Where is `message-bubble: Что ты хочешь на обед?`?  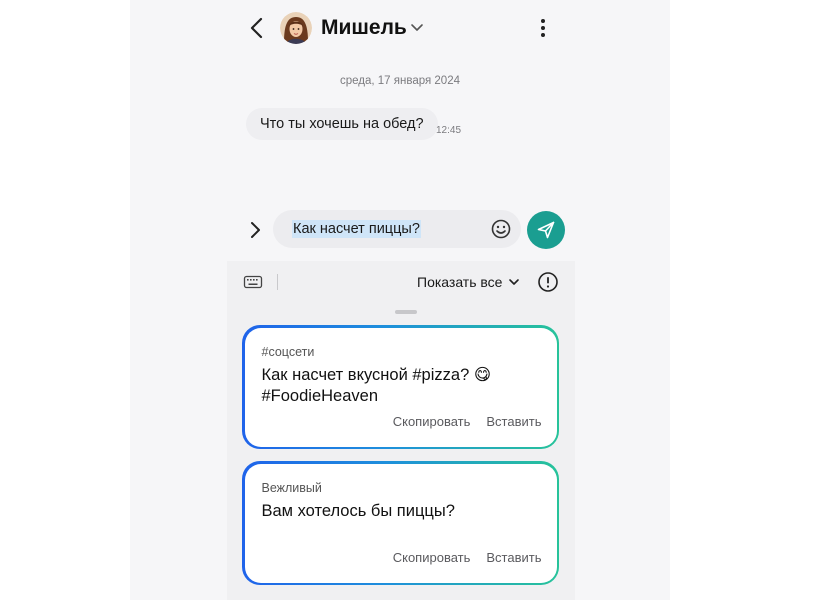 message-bubble: Что ты хочешь на обед? is located at coordinates (342, 124).